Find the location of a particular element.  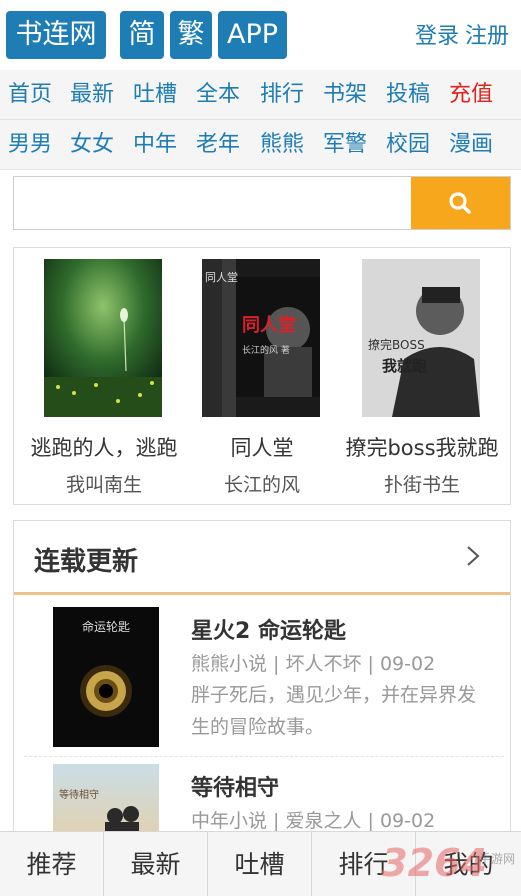

tab-talk: 吐槽 is located at coordinates (260, 864).